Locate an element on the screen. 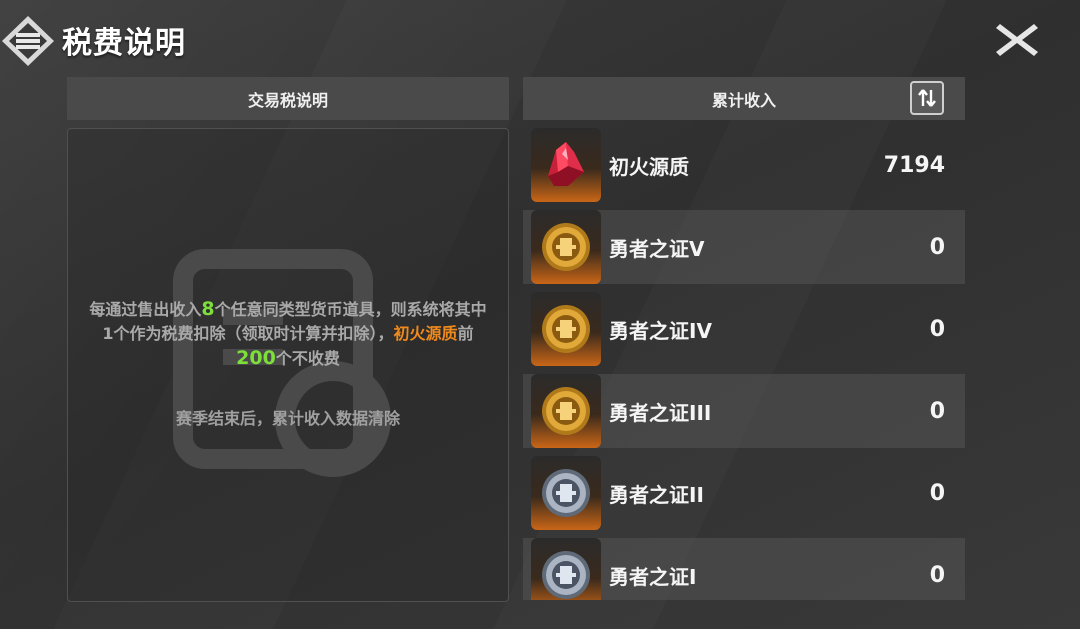 The width and height of the screenshot is (1080, 629). desc-number-highlight: 200 is located at coordinates (256, 358).